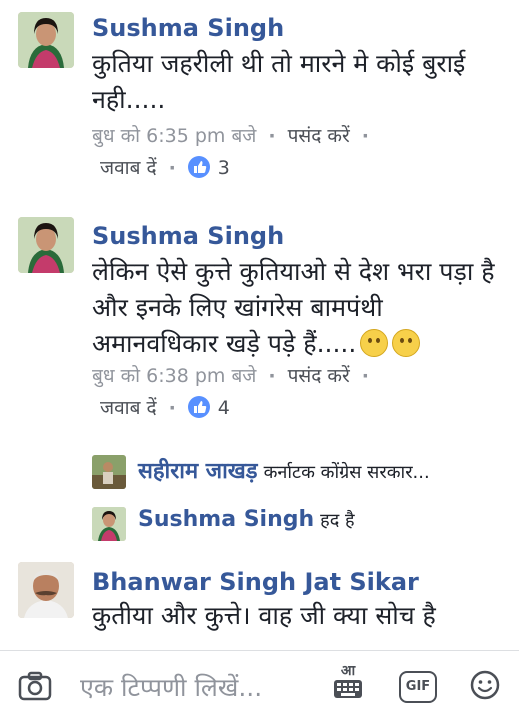 The height and width of the screenshot is (721, 519). I want to click on comment-meta: बुध को 6:38 pm बजे · पसंद करें ·, so click(230, 376).